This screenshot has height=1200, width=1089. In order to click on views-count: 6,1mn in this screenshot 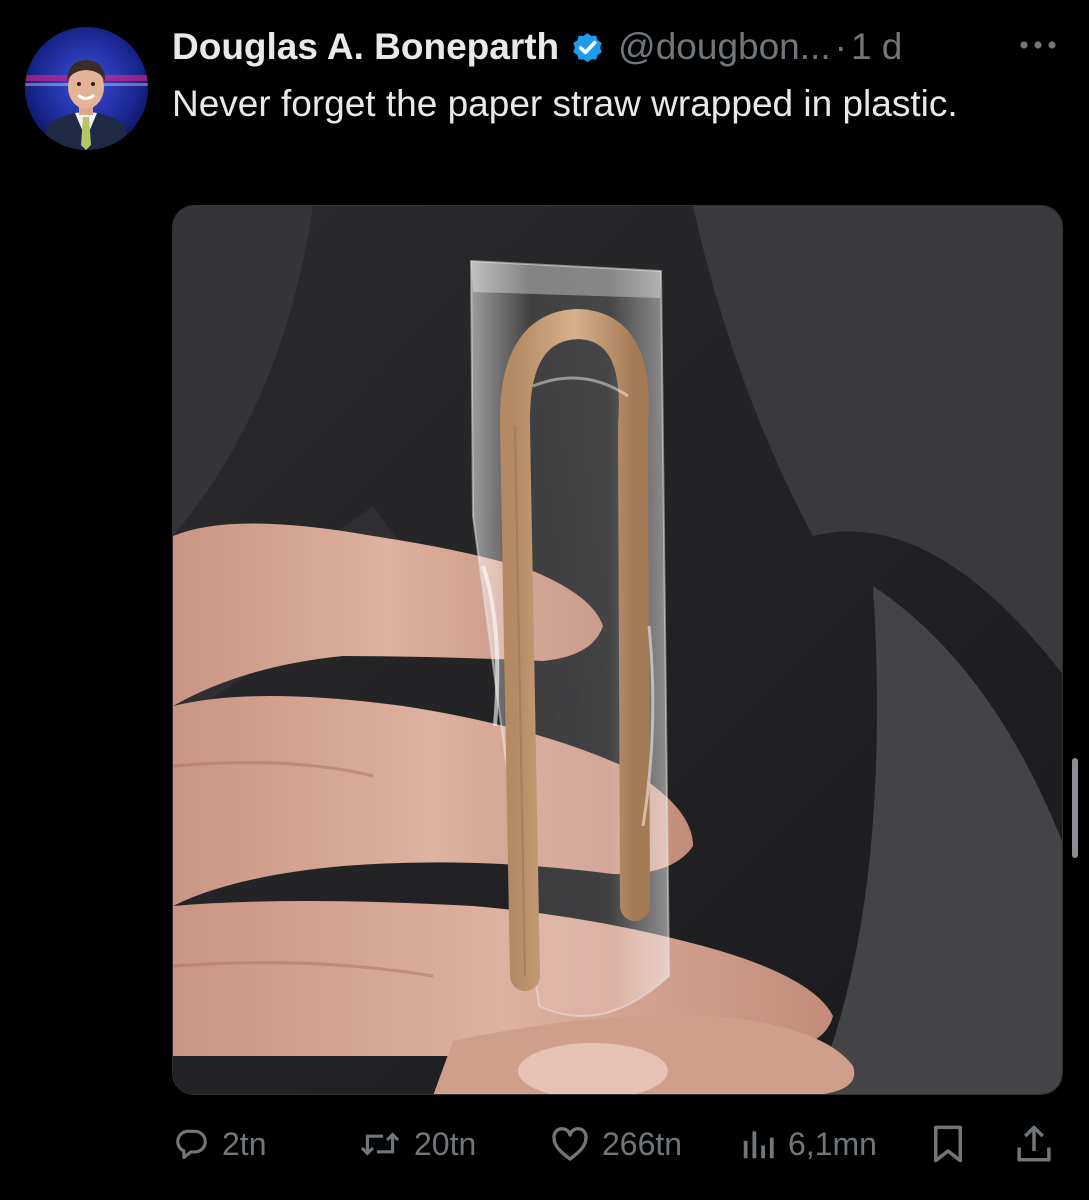, I will do `click(832, 1143)`.